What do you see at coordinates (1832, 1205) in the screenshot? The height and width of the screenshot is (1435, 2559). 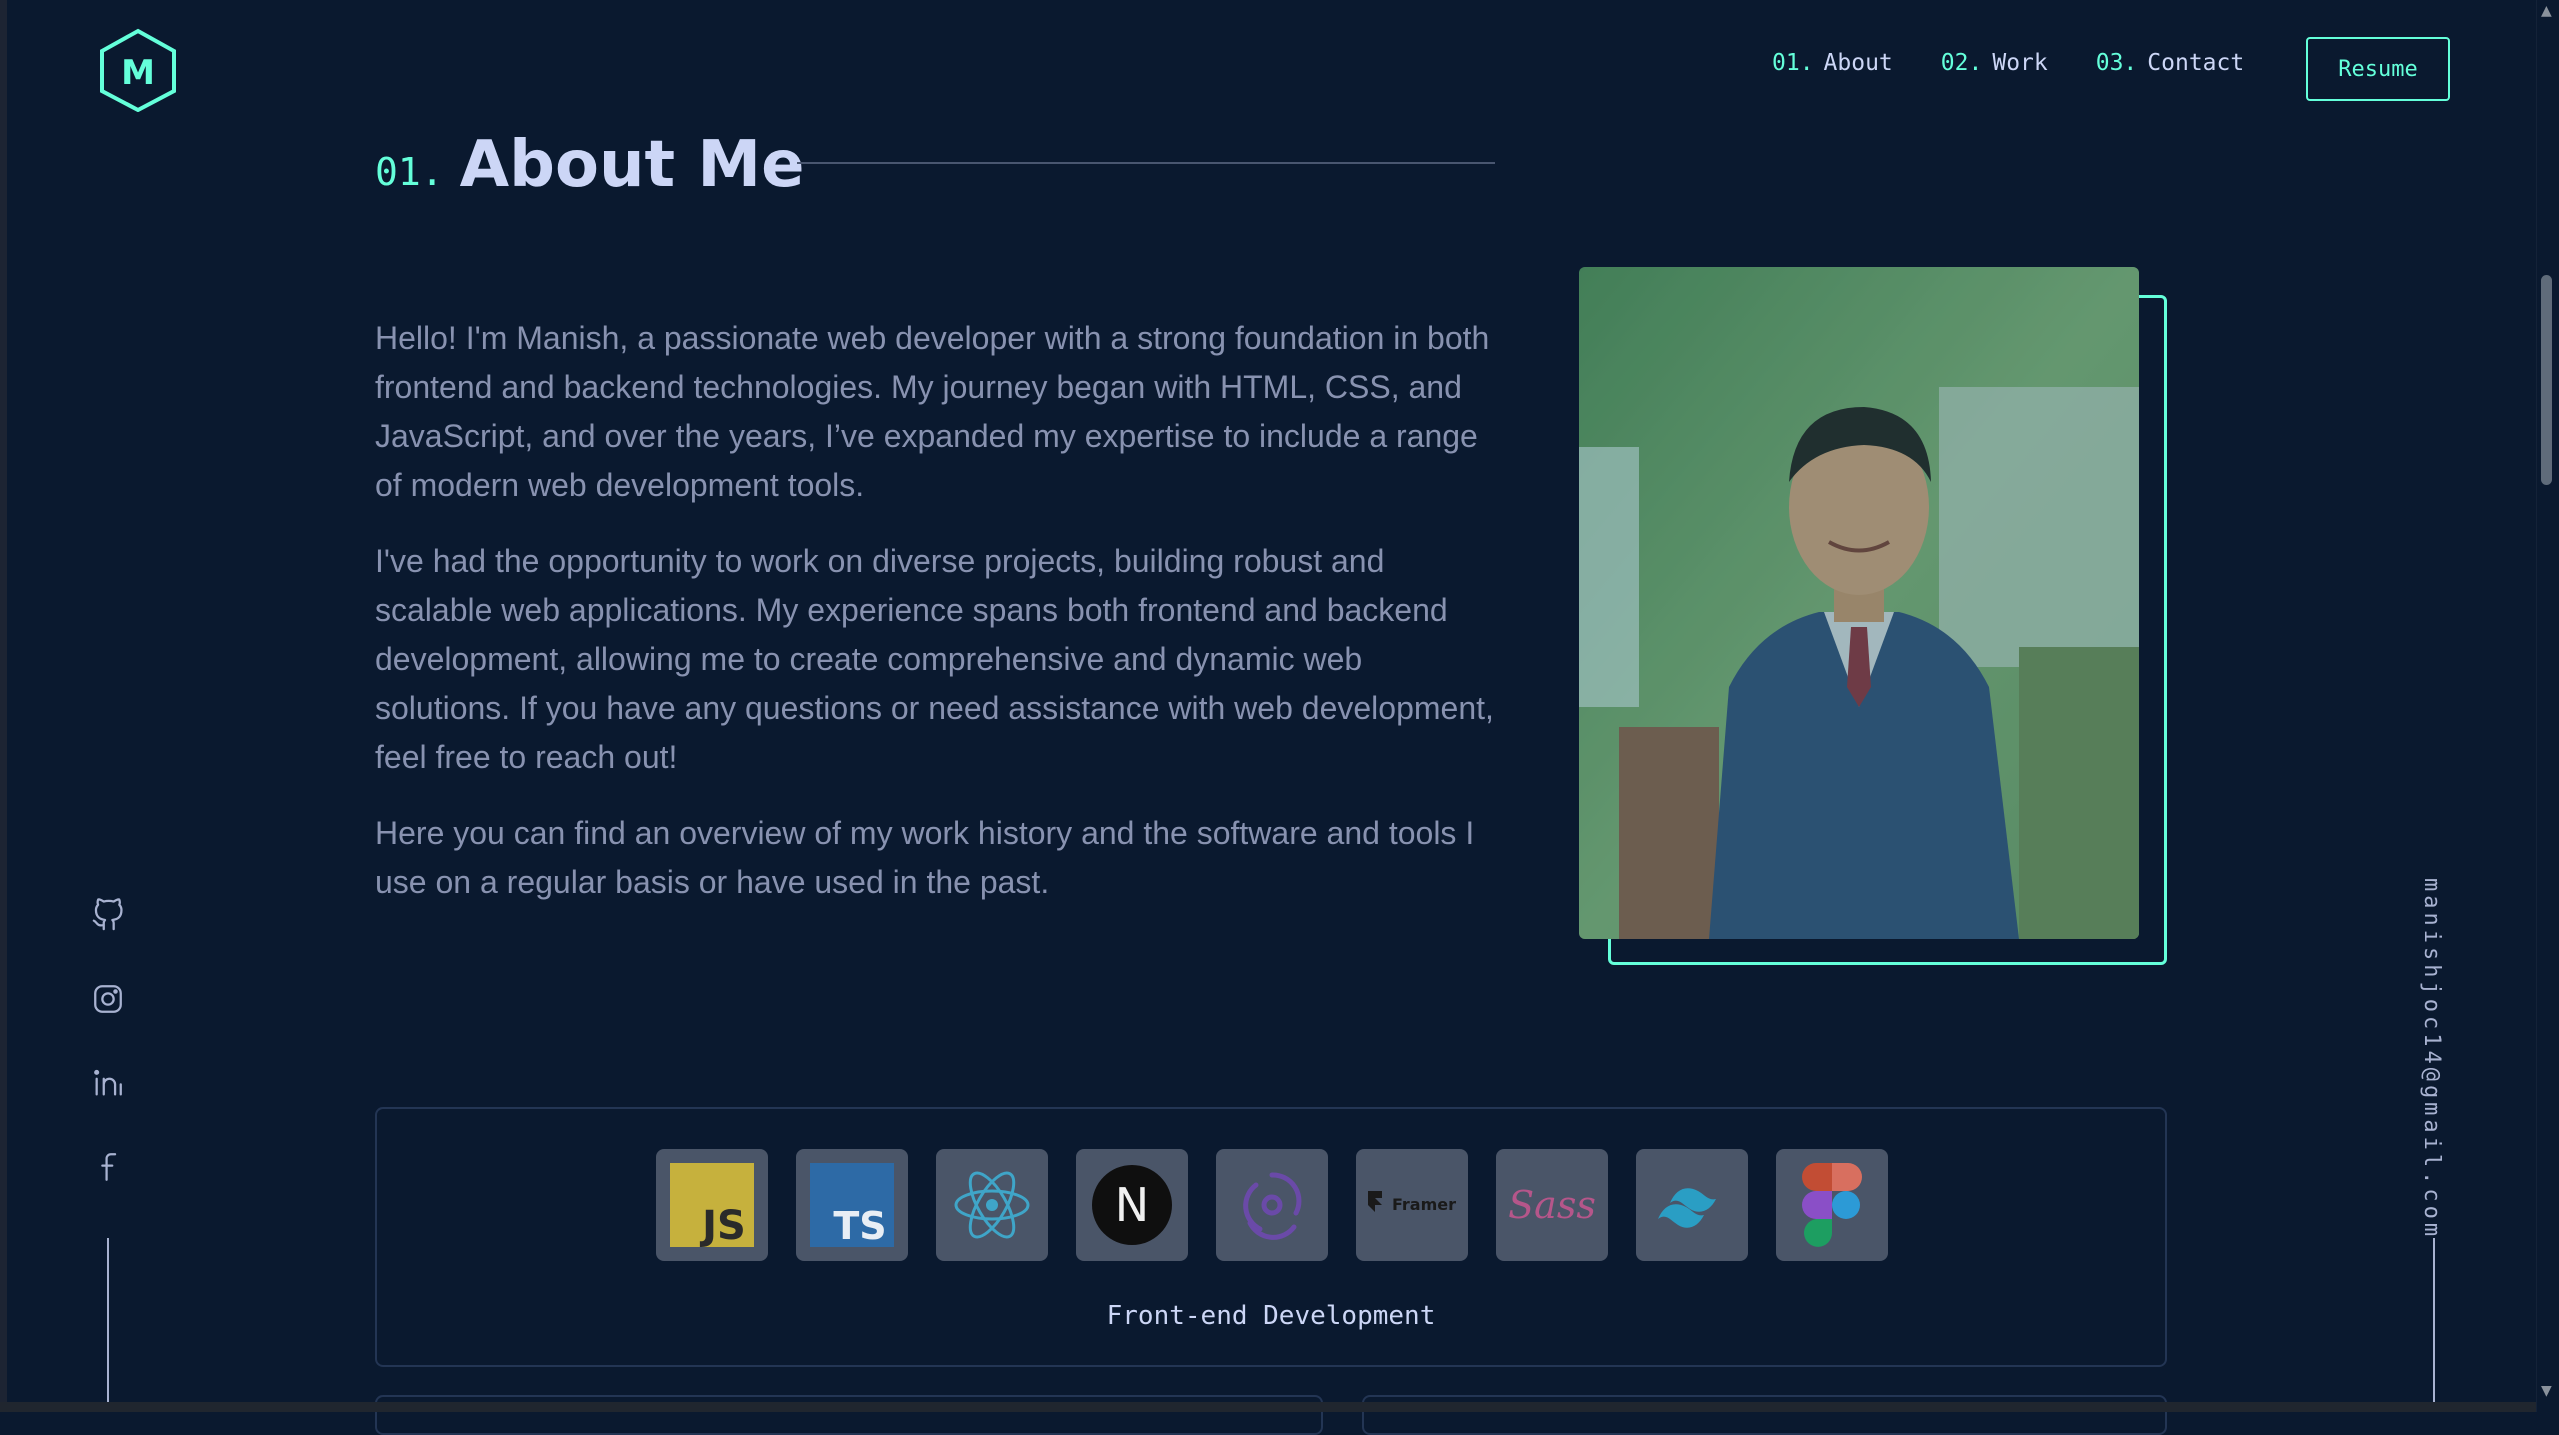 I see `figma-icon` at bounding box center [1832, 1205].